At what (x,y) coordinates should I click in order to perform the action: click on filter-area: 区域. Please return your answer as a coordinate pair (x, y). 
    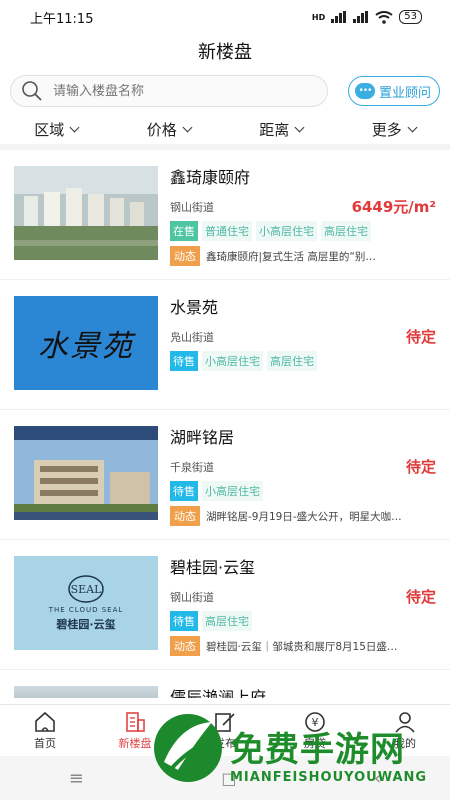
    Looking at the image, I should click on (57, 129).